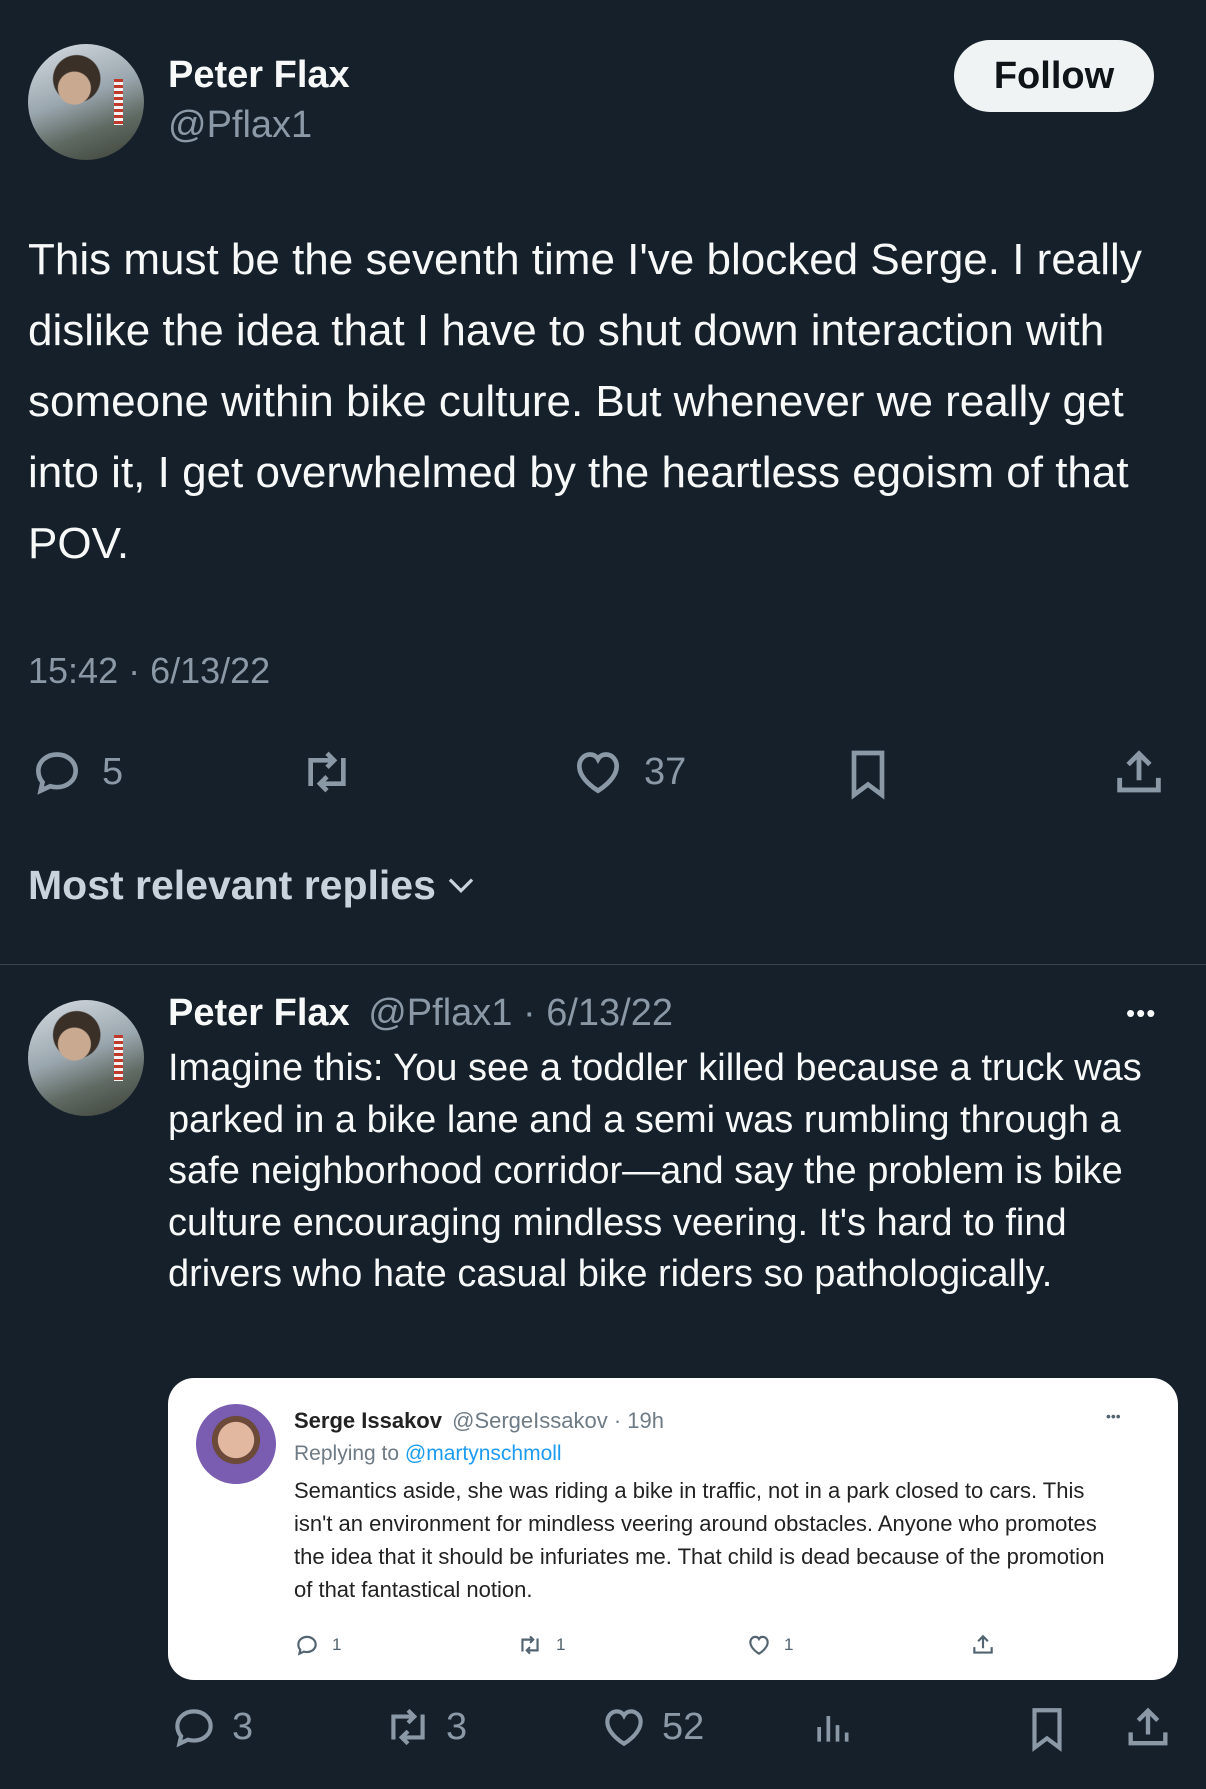 The width and height of the screenshot is (1206, 1789). I want to click on quoted-replying-to: @martynschmoll, so click(483, 1453).